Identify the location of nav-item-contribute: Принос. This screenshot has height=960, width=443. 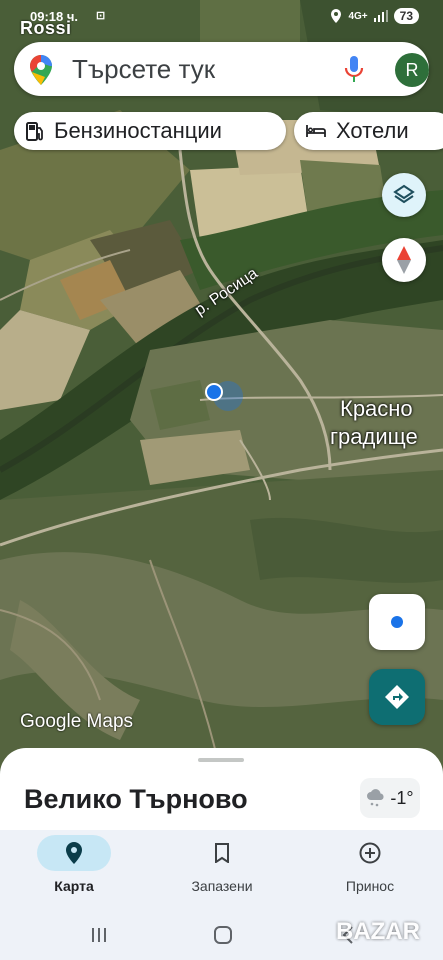
(369, 869).